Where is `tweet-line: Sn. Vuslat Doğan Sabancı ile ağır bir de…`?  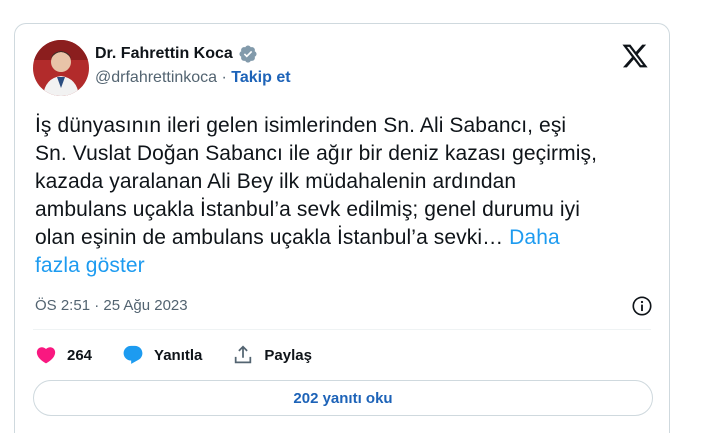
tweet-line: Sn. Vuslat Doğan Sabancı ile ağır bir de… is located at coordinates (316, 153).